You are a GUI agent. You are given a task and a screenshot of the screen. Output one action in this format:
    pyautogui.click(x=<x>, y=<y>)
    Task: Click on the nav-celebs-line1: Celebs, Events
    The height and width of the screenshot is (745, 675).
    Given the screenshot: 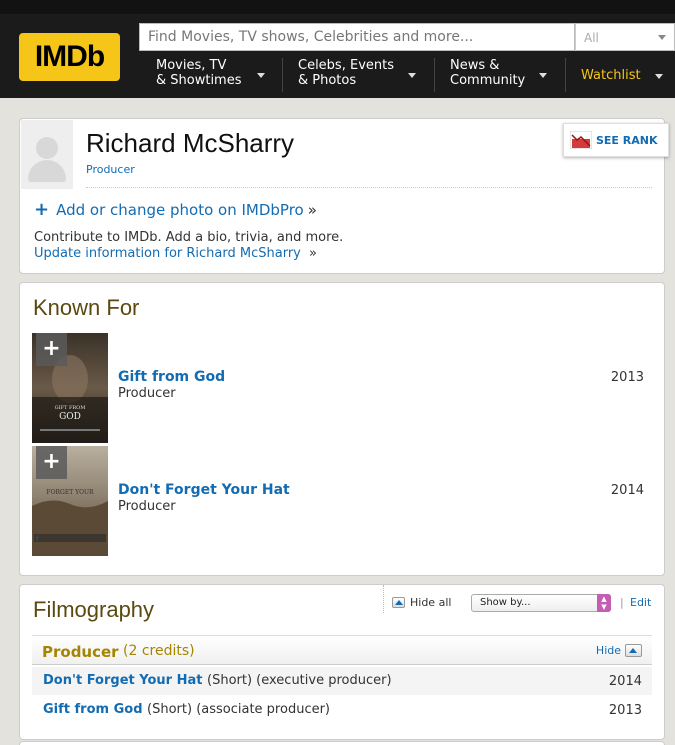 What is the action you would take?
    pyautogui.click(x=346, y=65)
    